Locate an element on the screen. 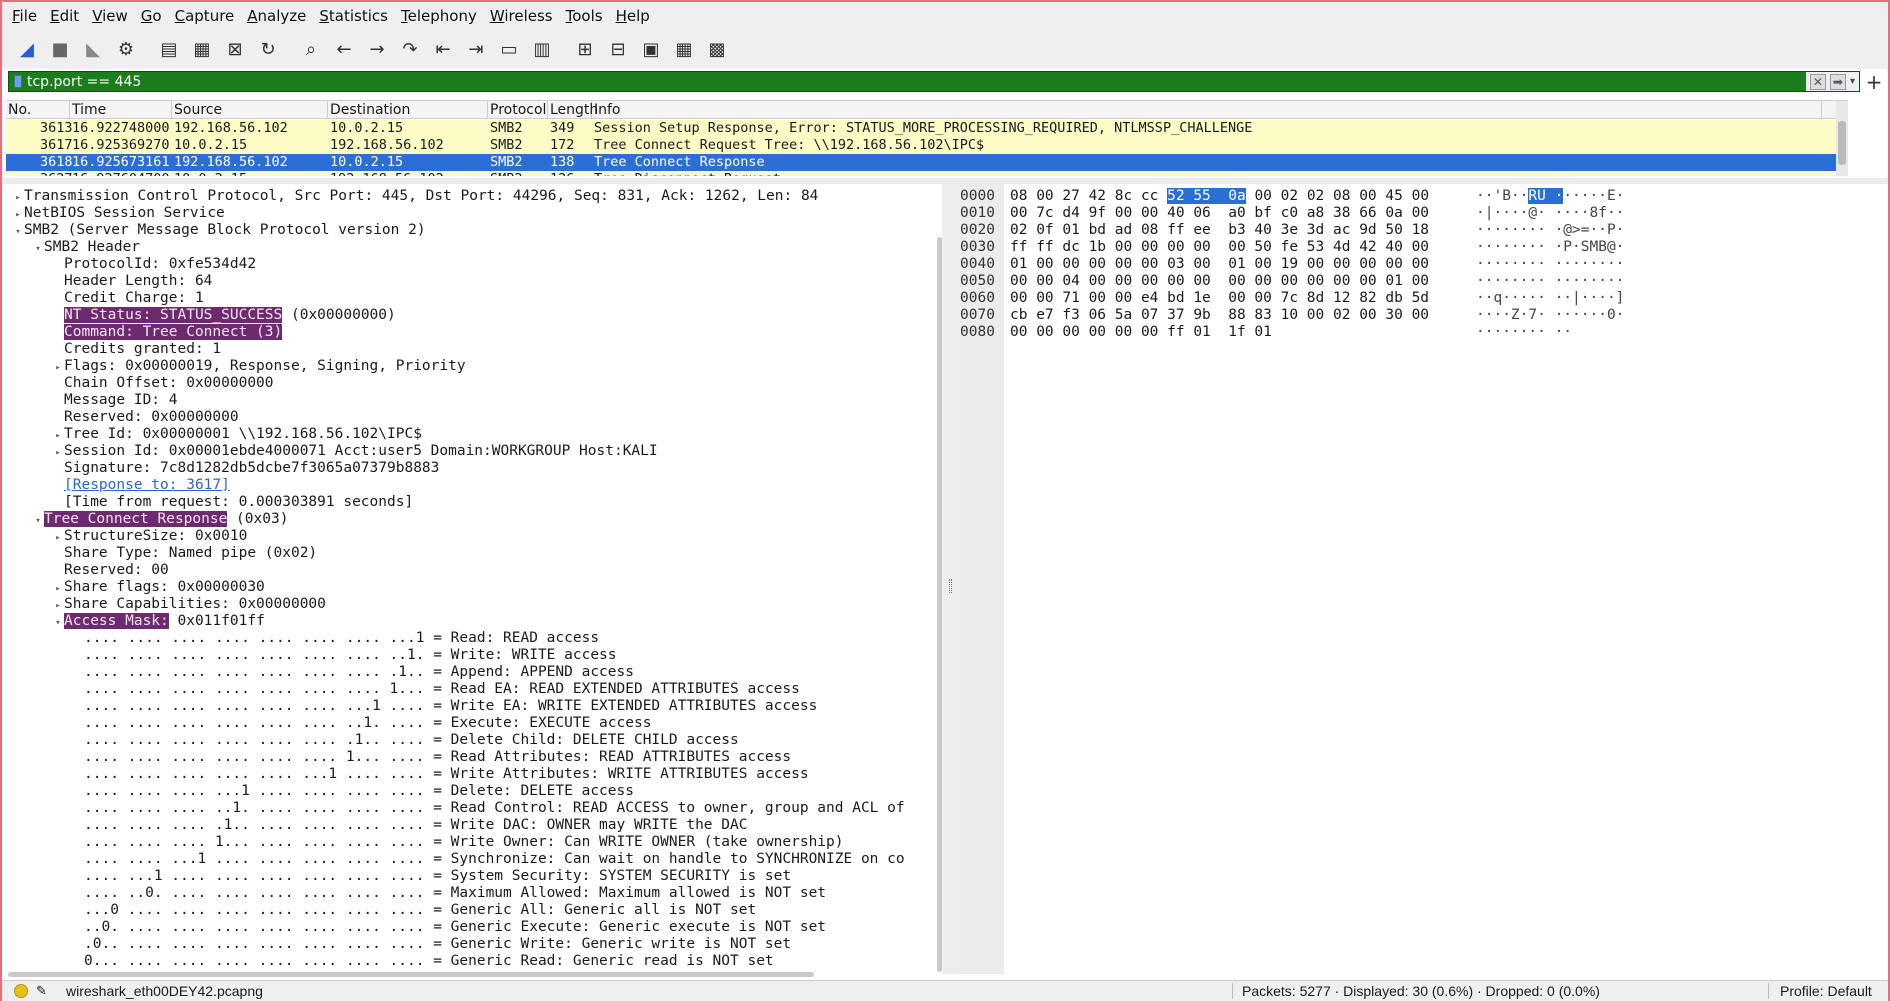 This screenshot has width=1890, height=1001. detail-tree-item: Command: Tree Connect (3) is located at coordinates (167, 332).